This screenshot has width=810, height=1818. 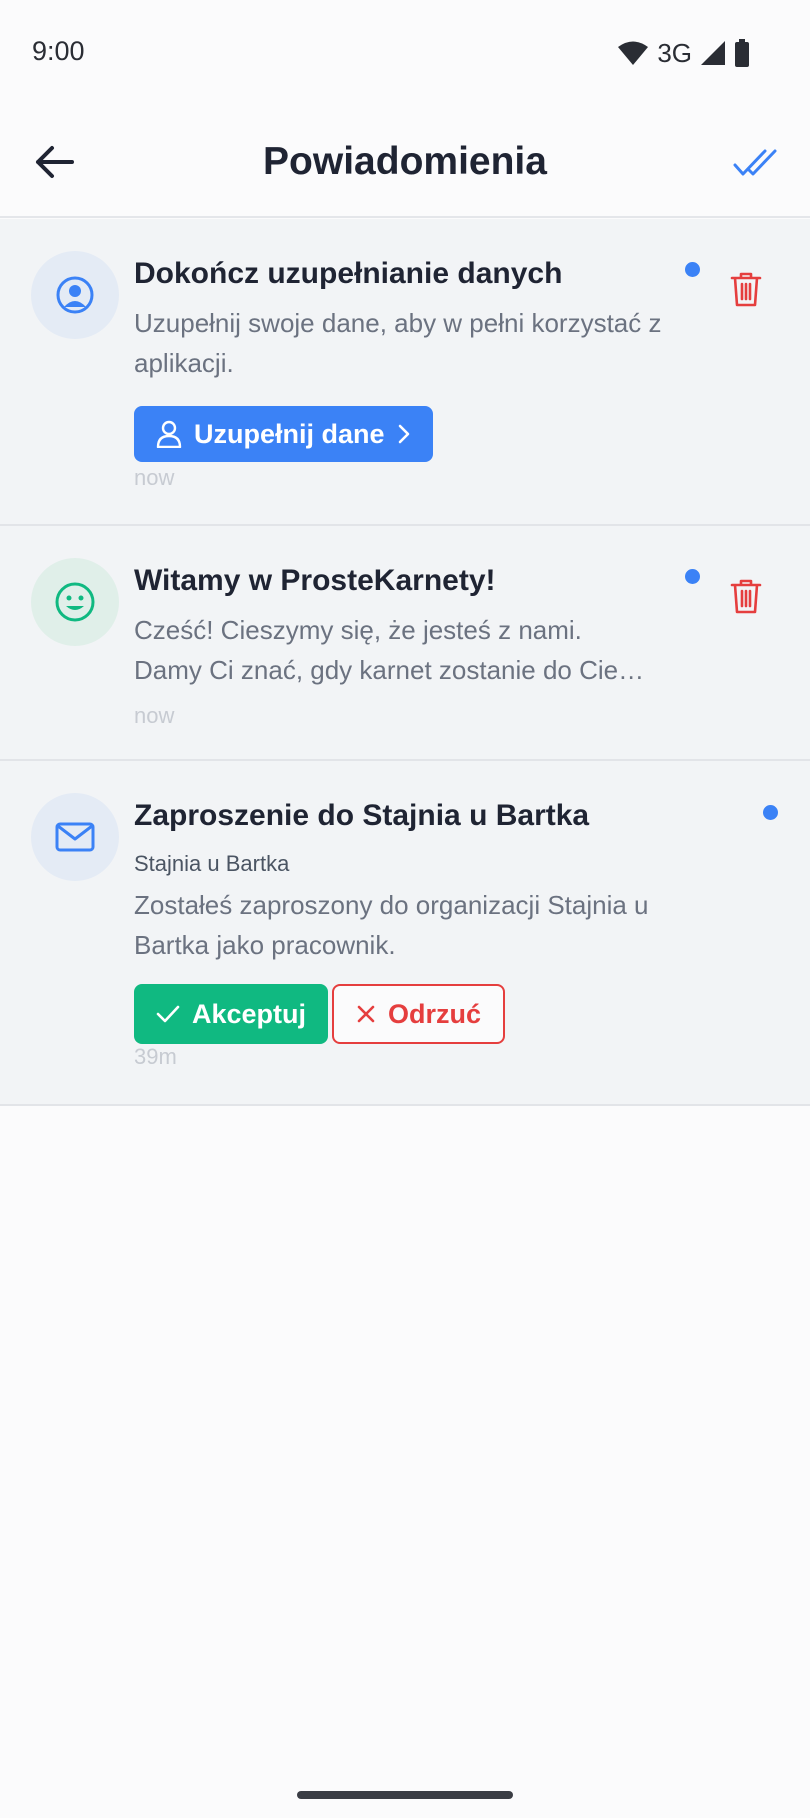 I want to click on notification-subtitle: Stajnia u Bartka, so click(x=212, y=863).